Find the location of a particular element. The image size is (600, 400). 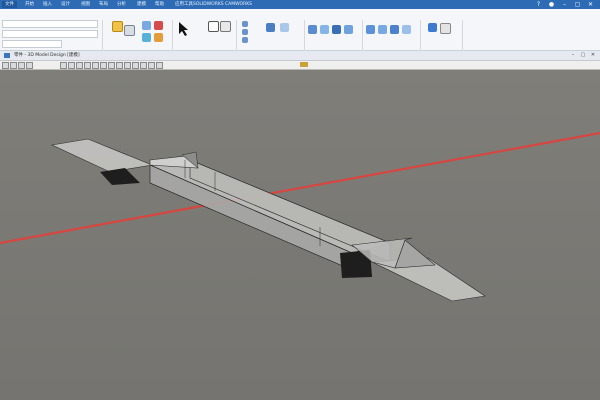

window-controls: ? ● – ▢ ✕ is located at coordinates (564, 4).